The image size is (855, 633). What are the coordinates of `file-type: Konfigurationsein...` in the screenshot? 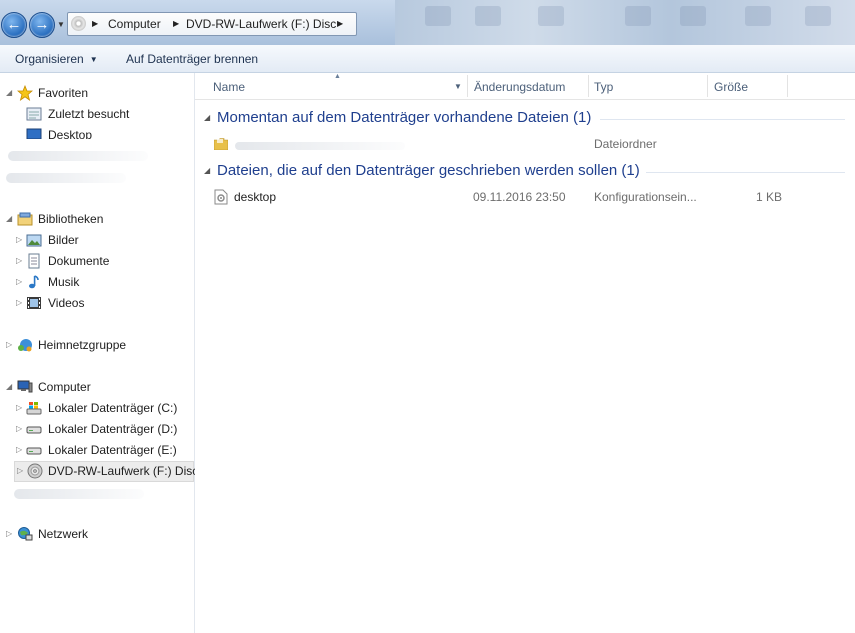 It's located at (645, 197).